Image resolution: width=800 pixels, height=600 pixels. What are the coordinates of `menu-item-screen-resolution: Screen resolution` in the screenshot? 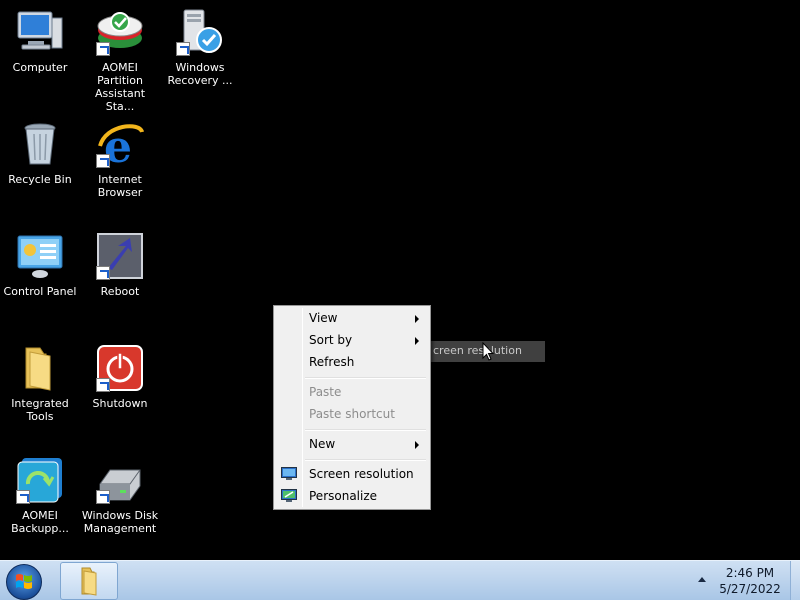 It's located at (352, 474).